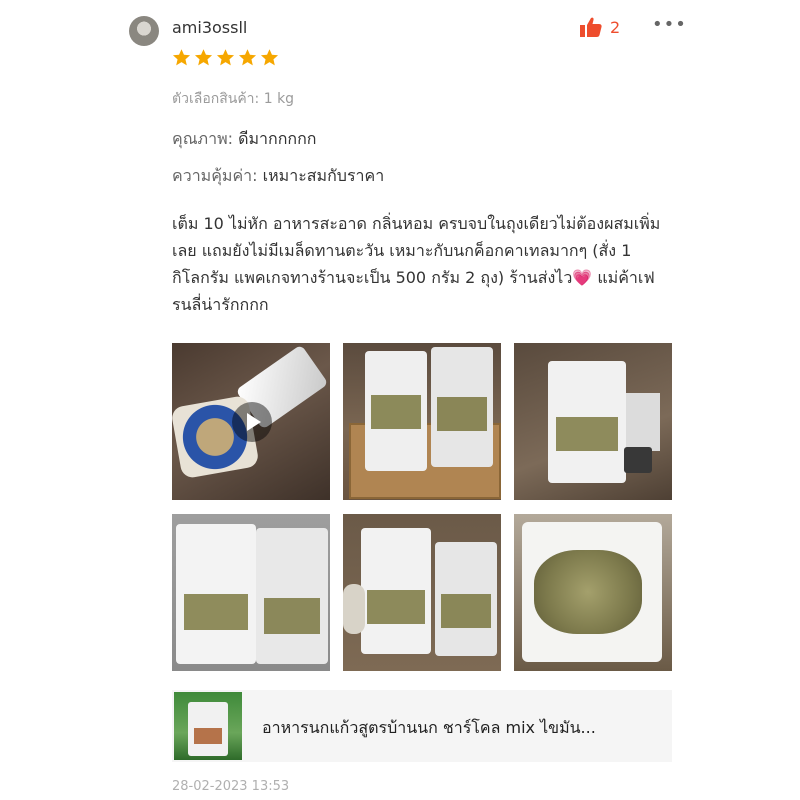  What do you see at coordinates (231, 786) in the screenshot?
I see `review-date: 28-02-2023 13:53` at bounding box center [231, 786].